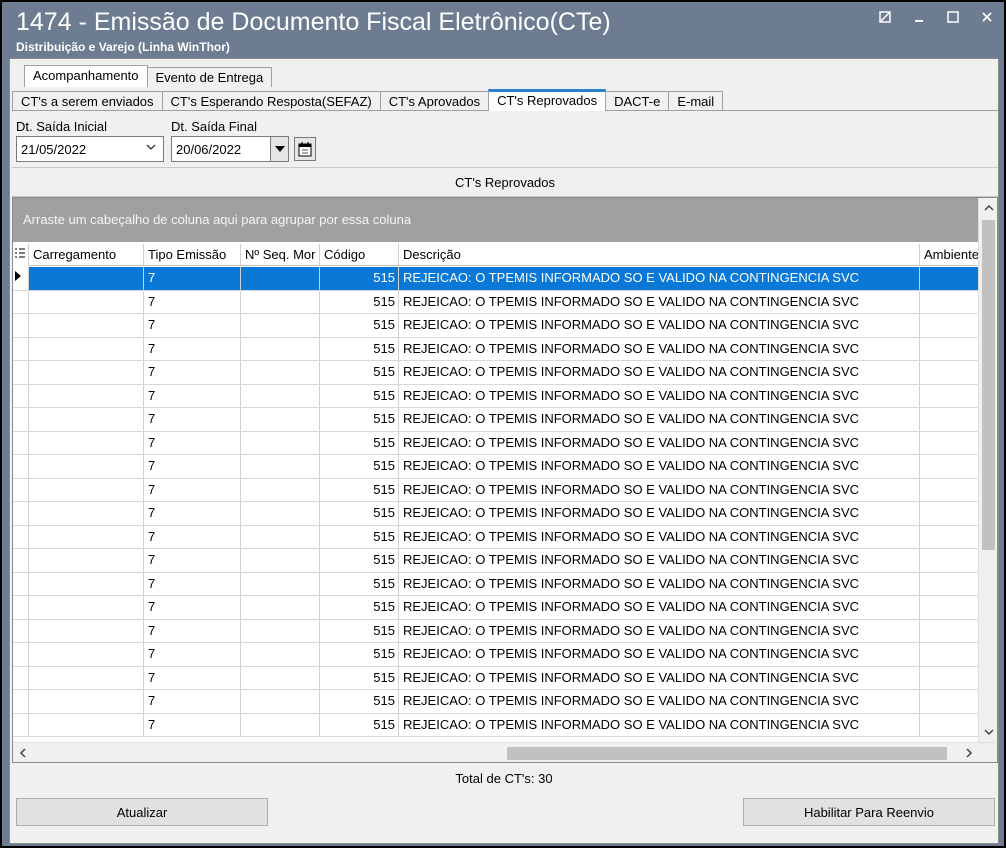  What do you see at coordinates (727, 753) in the screenshot?
I see `horizontal-scroll-thumb` at bounding box center [727, 753].